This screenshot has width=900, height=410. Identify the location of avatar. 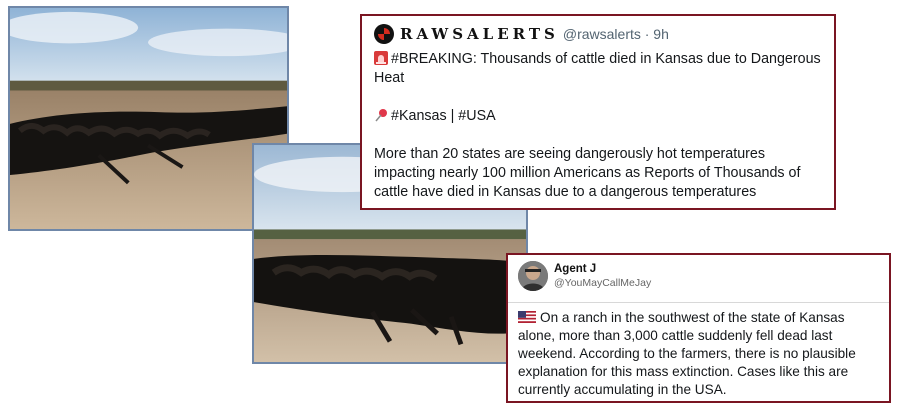
(533, 276).